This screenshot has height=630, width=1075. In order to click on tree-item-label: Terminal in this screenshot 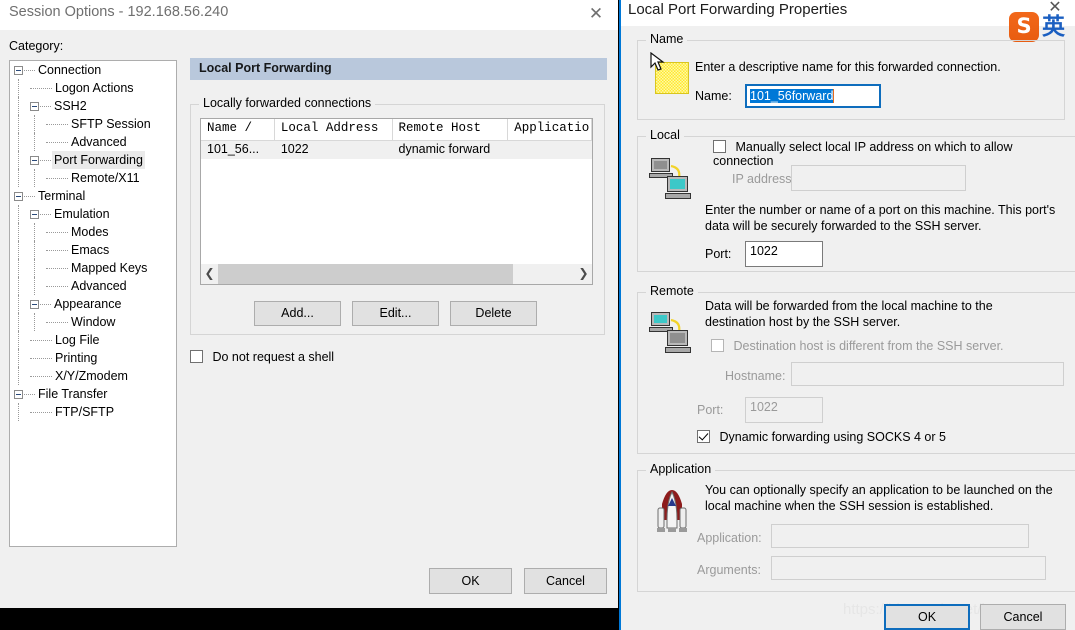, I will do `click(62, 196)`.